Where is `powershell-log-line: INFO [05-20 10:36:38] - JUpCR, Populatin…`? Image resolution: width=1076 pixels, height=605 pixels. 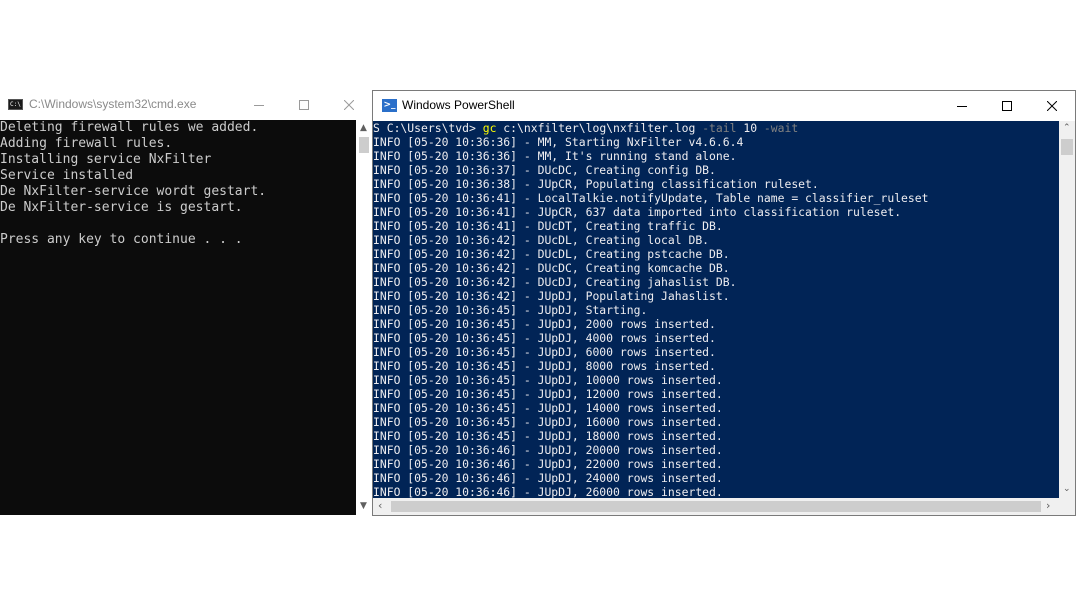
powershell-log-line: INFO [05-20 10:36:38] - JUpCR, Populatin… is located at coordinates (596, 184).